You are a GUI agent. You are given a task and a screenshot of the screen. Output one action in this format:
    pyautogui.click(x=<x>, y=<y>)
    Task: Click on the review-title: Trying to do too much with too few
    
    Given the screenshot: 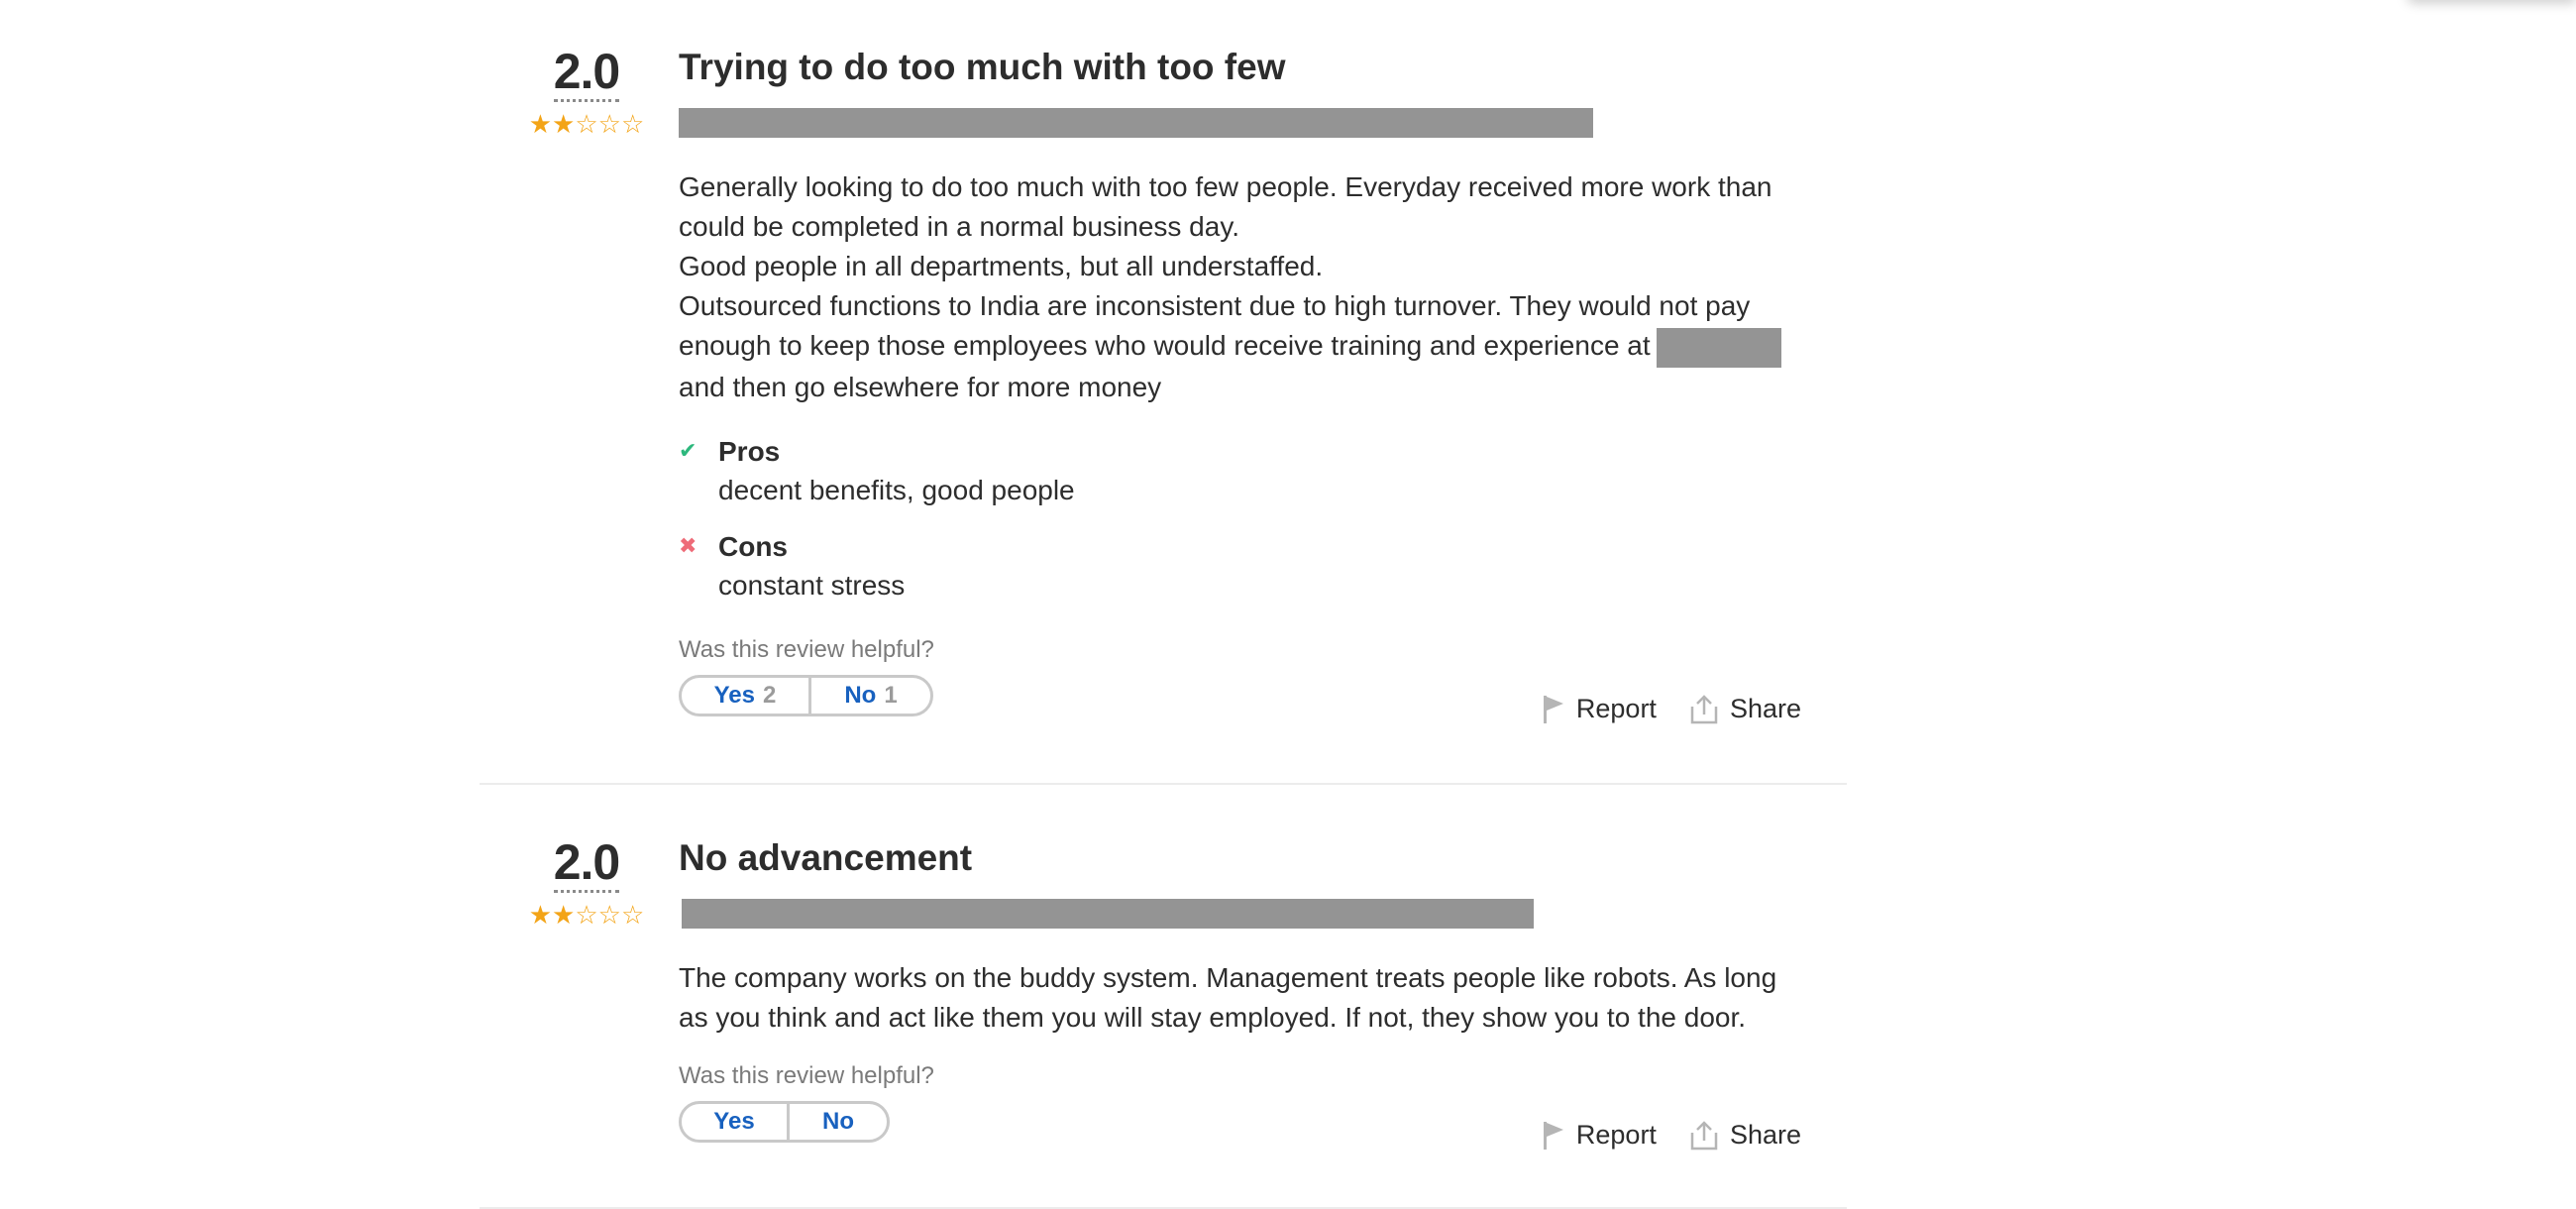 What is the action you would take?
    pyautogui.click(x=982, y=67)
    